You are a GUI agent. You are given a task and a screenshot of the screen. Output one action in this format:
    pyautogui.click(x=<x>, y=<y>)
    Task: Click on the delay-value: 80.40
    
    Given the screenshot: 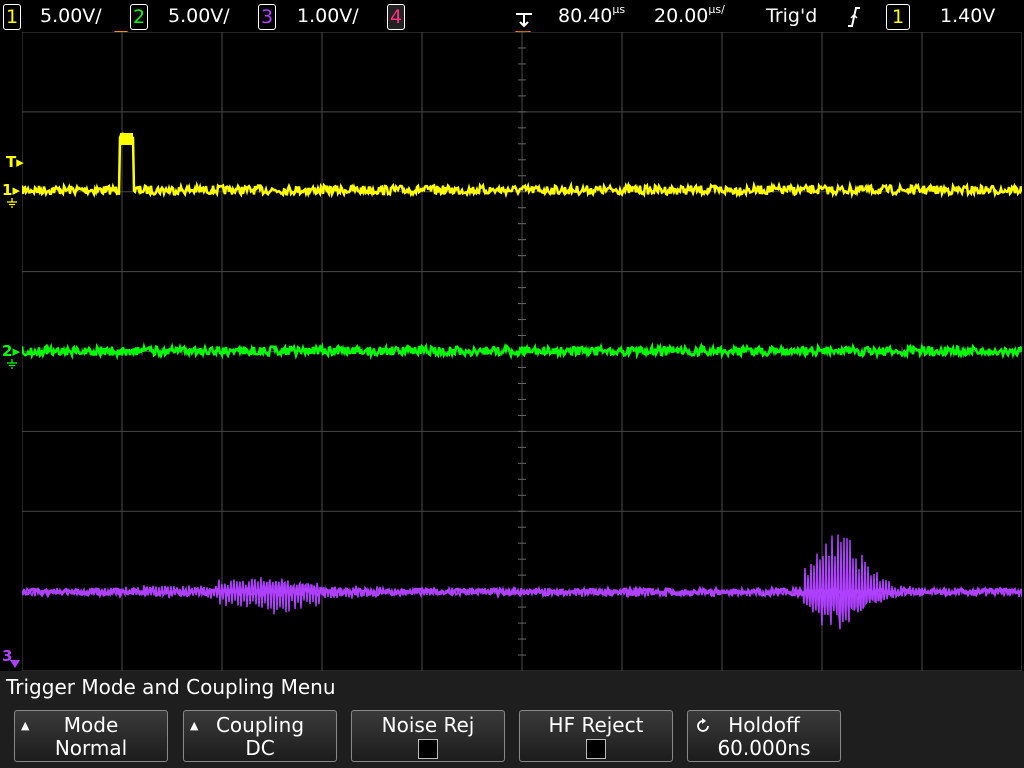 What is the action you would take?
    pyautogui.click(x=585, y=16)
    